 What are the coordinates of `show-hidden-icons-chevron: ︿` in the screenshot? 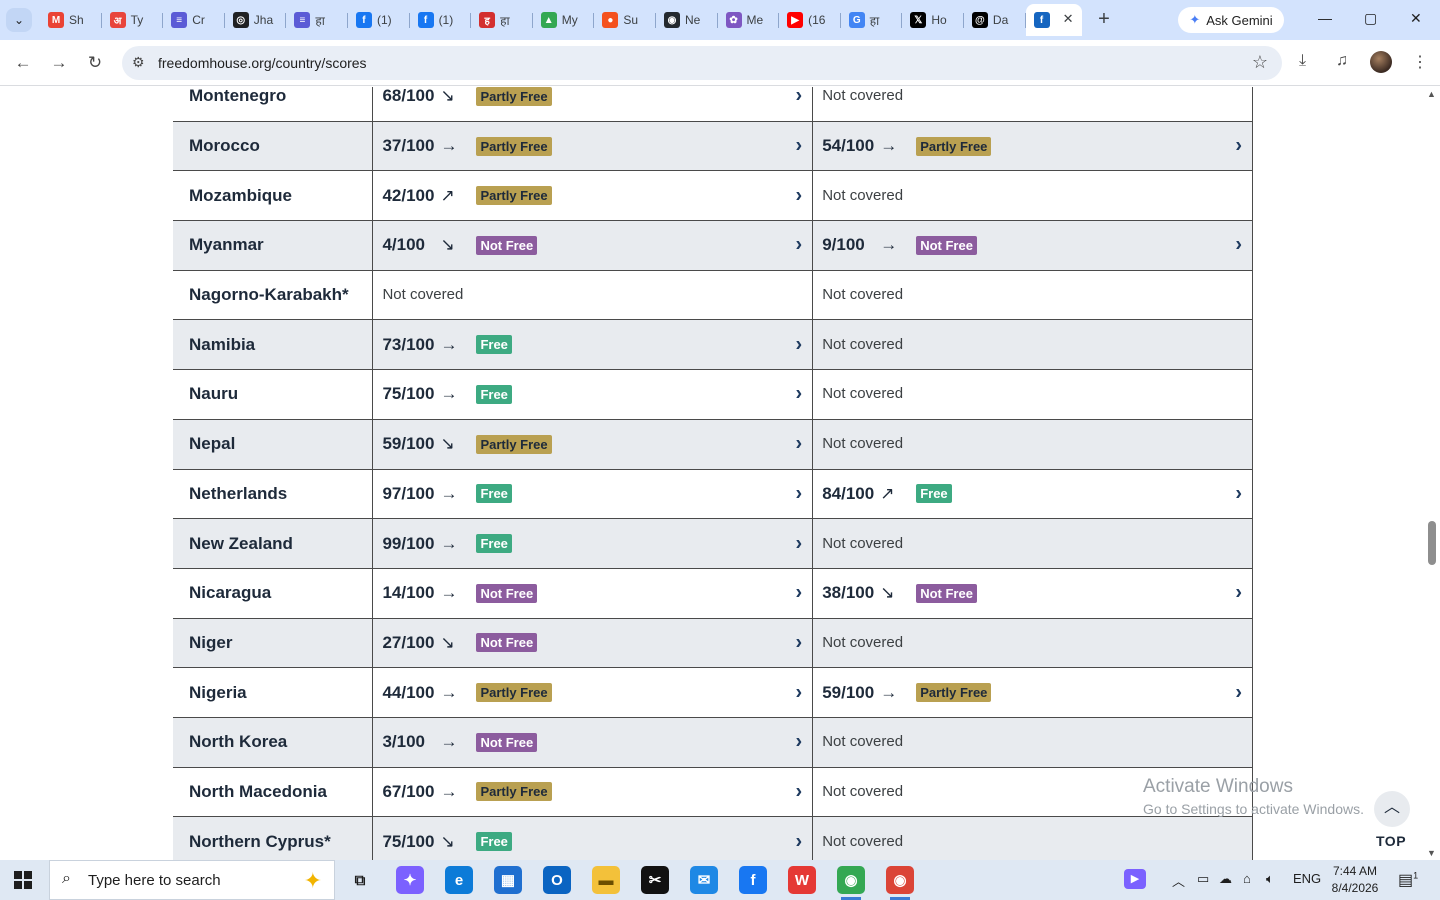 It's located at (1178, 880).